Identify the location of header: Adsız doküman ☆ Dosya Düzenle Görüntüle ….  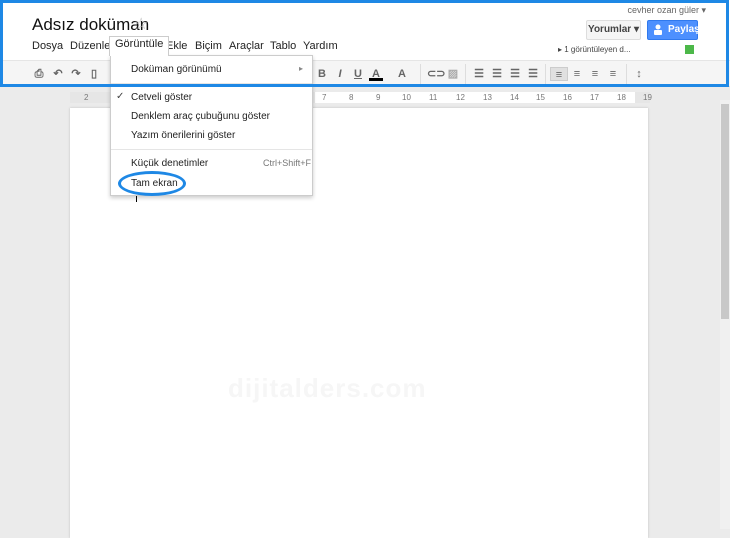
(365, 30).